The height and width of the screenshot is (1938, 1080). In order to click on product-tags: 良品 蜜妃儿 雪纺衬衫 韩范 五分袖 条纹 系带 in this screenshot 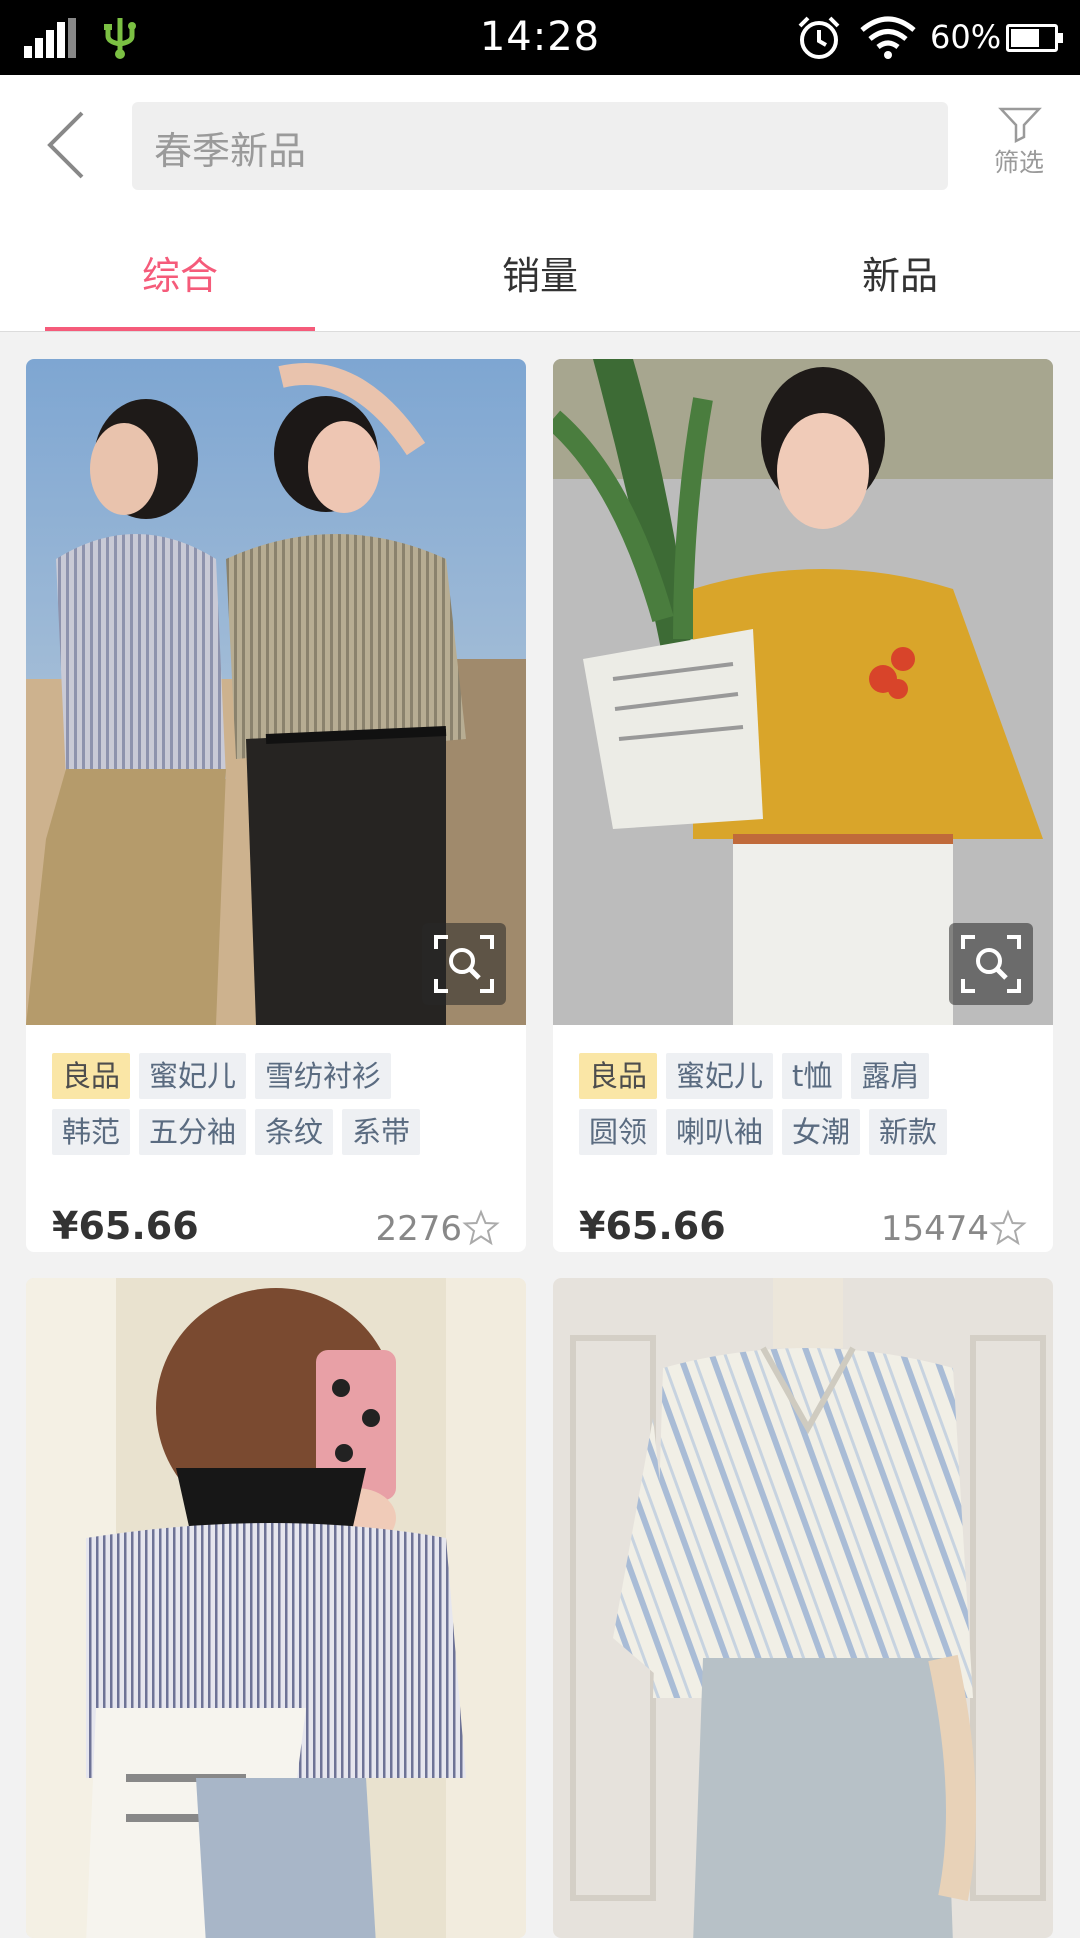, I will do `click(282, 1109)`.